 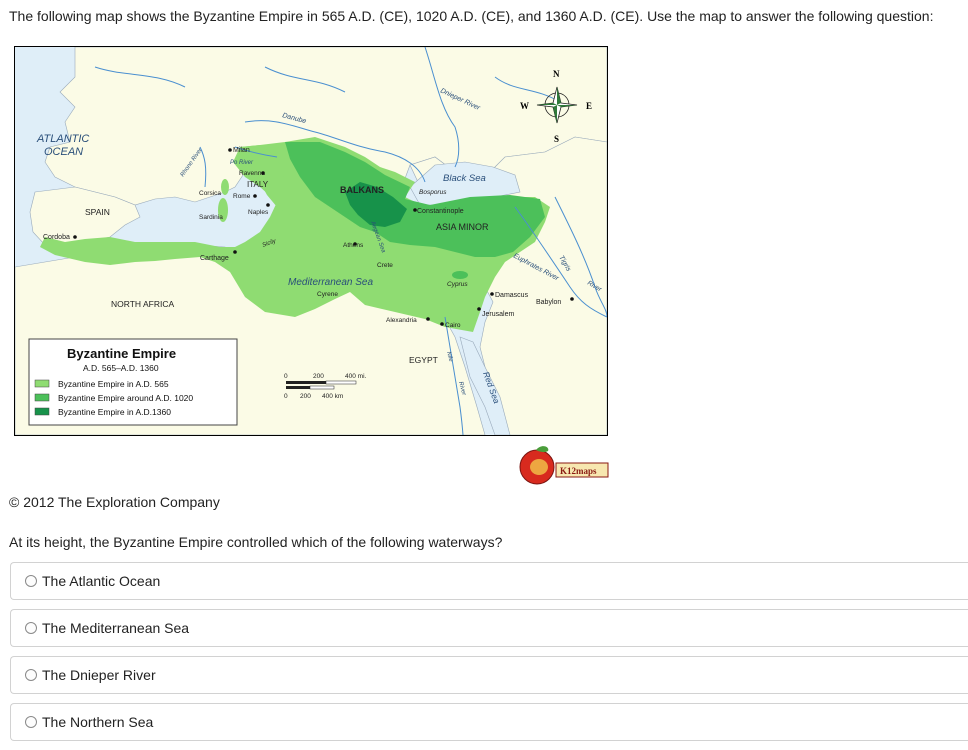 What do you see at coordinates (440, 211) in the screenshot?
I see `constantinople-label: Constantinople` at bounding box center [440, 211].